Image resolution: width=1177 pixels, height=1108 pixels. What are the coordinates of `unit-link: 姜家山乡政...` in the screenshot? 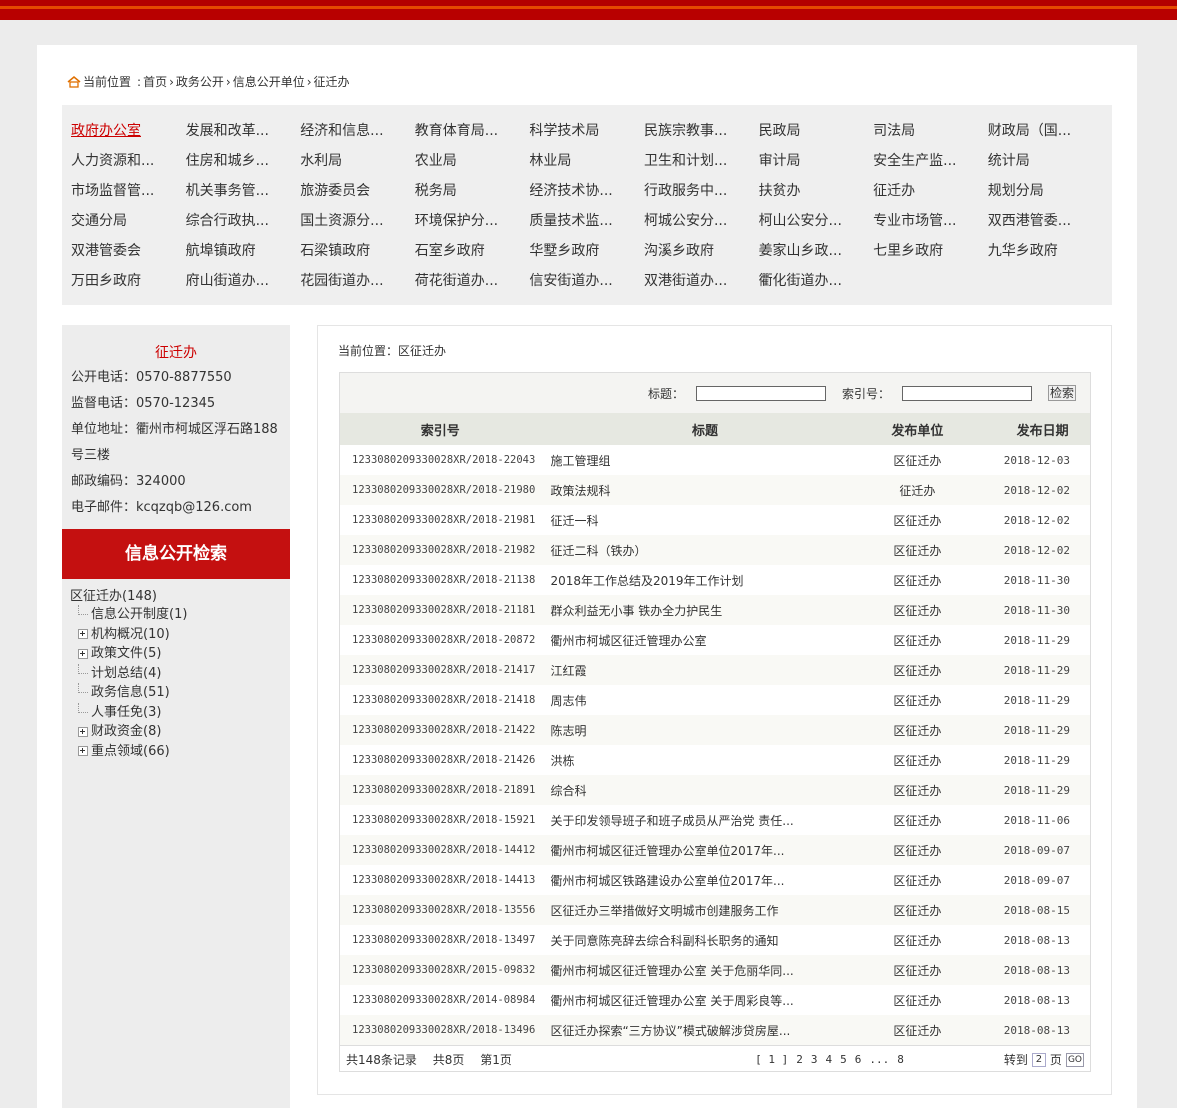 It's located at (816, 255).